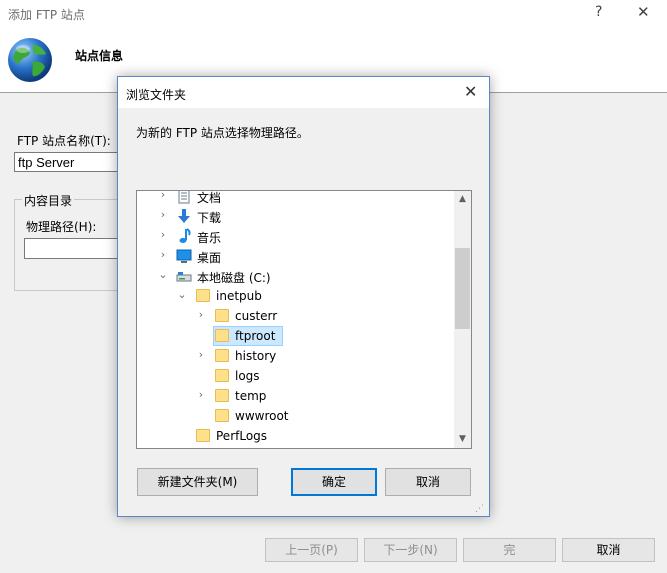  What do you see at coordinates (209, 258) in the screenshot?
I see `tree-item-label: 桌面` at bounding box center [209, 258].